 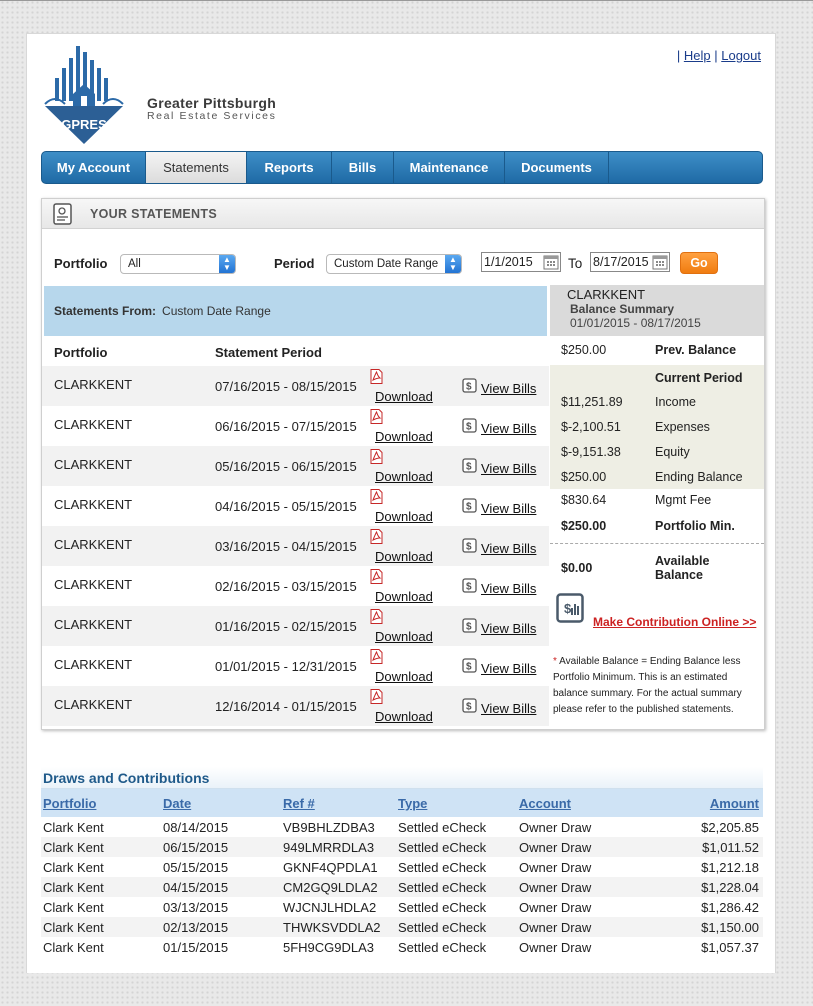 What do you see at coordinates (332, 927) in the screenshot?
I see `draw-ref: THWKSVDDLA2` at bounding box center [332, 927].